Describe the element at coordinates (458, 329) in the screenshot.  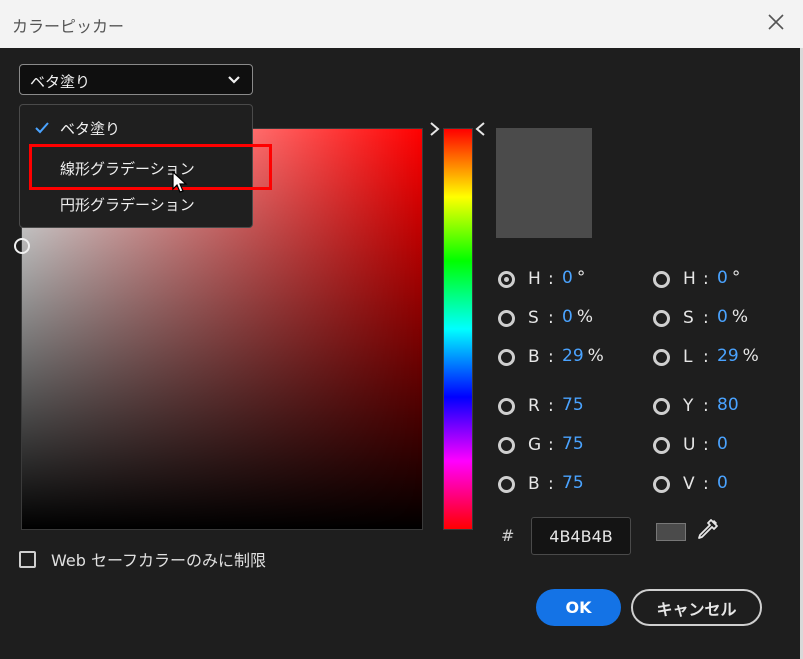
I see `hue-slider` at that location.